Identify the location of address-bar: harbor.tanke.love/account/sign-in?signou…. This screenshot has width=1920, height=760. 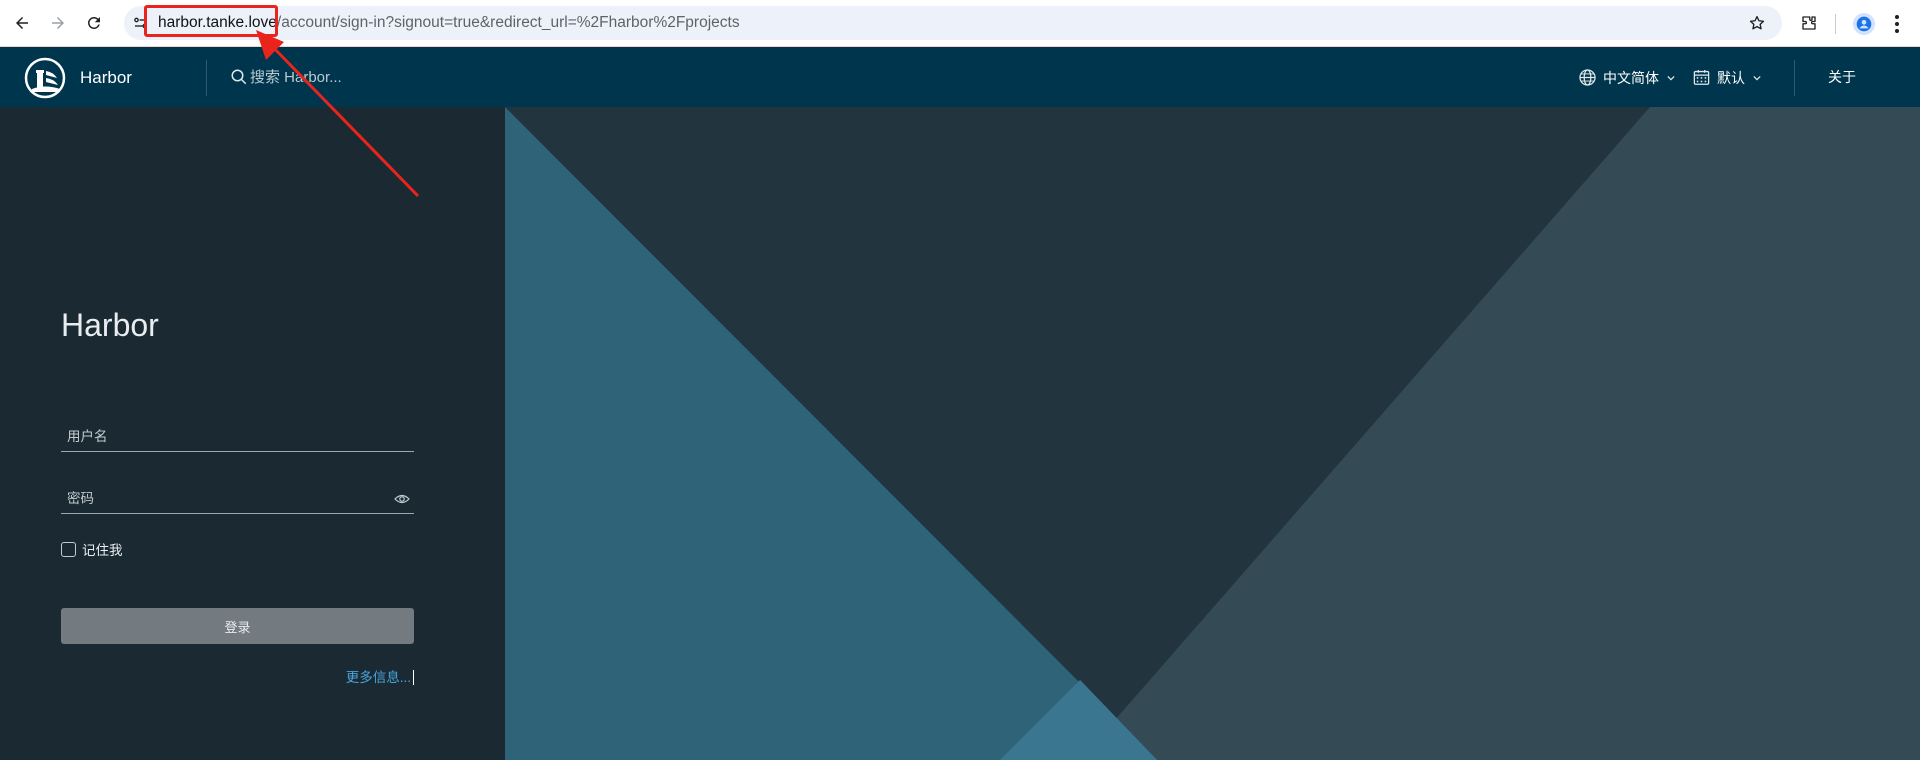
(953, 23).